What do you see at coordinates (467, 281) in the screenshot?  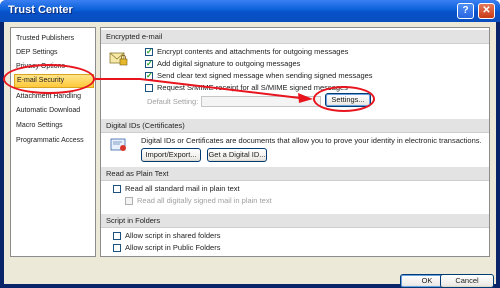 I see `cancel-button: Cancel` at bounding box center [467, 281].